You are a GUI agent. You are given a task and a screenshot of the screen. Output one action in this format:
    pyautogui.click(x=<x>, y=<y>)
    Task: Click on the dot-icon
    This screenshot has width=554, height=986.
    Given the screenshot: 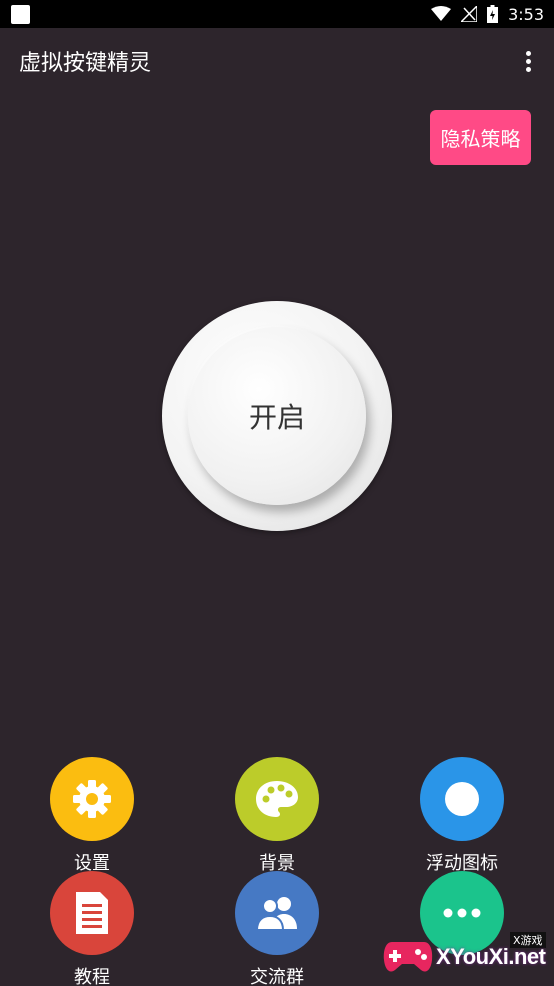 What is the action you would take?
    pyautogui.click(x=462, y=799)
    